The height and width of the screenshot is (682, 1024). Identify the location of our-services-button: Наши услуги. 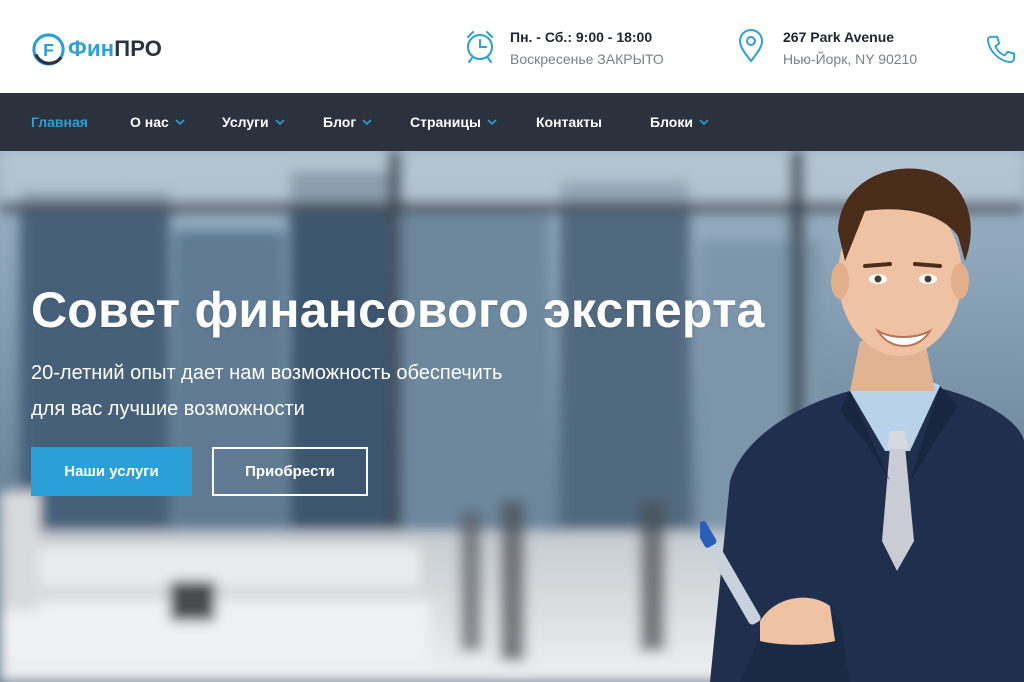
(111, 471).